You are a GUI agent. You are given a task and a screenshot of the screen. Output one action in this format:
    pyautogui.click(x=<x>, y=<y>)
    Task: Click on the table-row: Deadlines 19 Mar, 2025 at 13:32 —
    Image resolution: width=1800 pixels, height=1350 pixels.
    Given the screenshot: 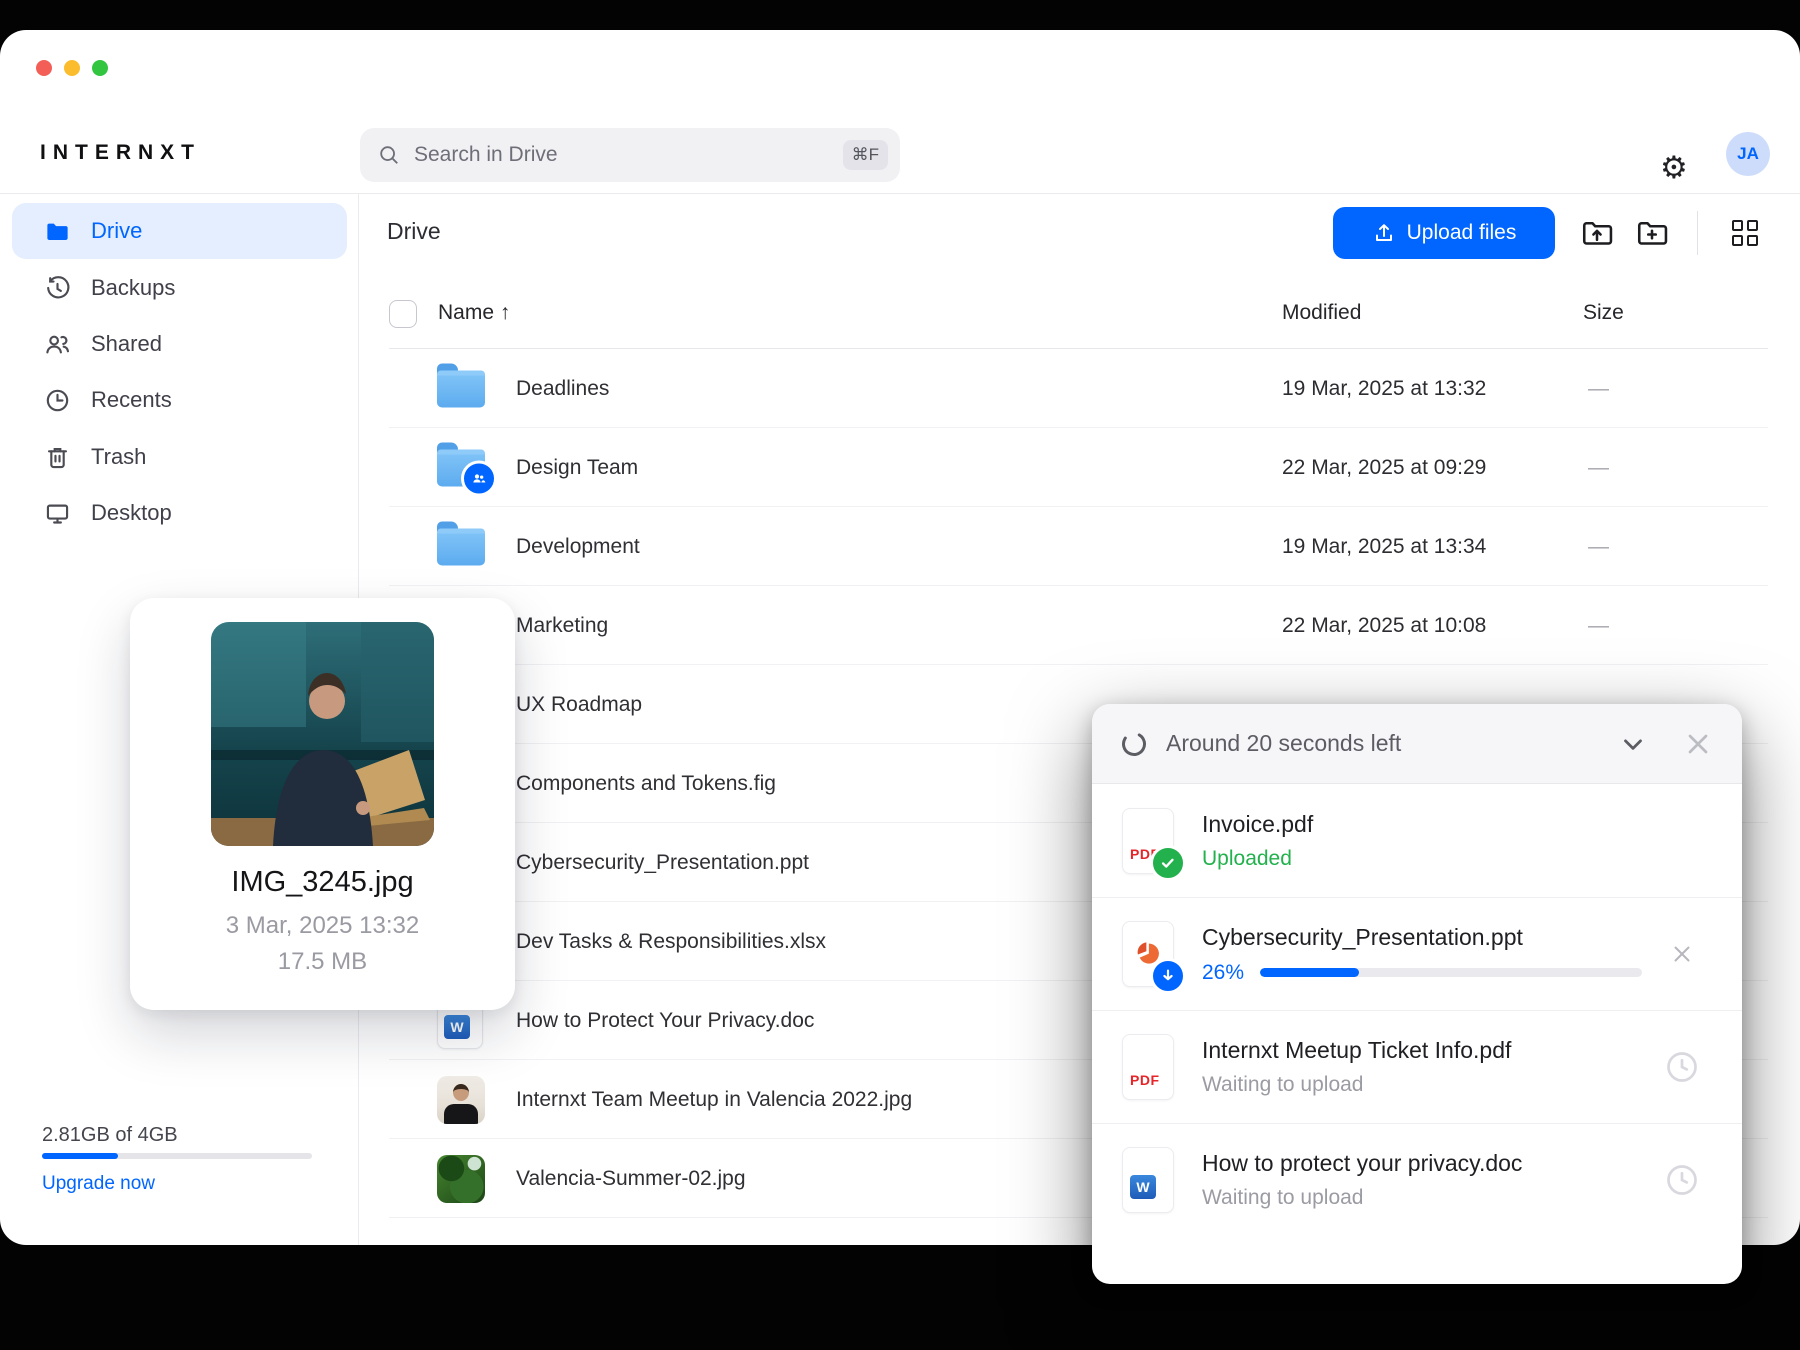 What is the action you would take?
    pyautogui.click(x=900, y=388)
    